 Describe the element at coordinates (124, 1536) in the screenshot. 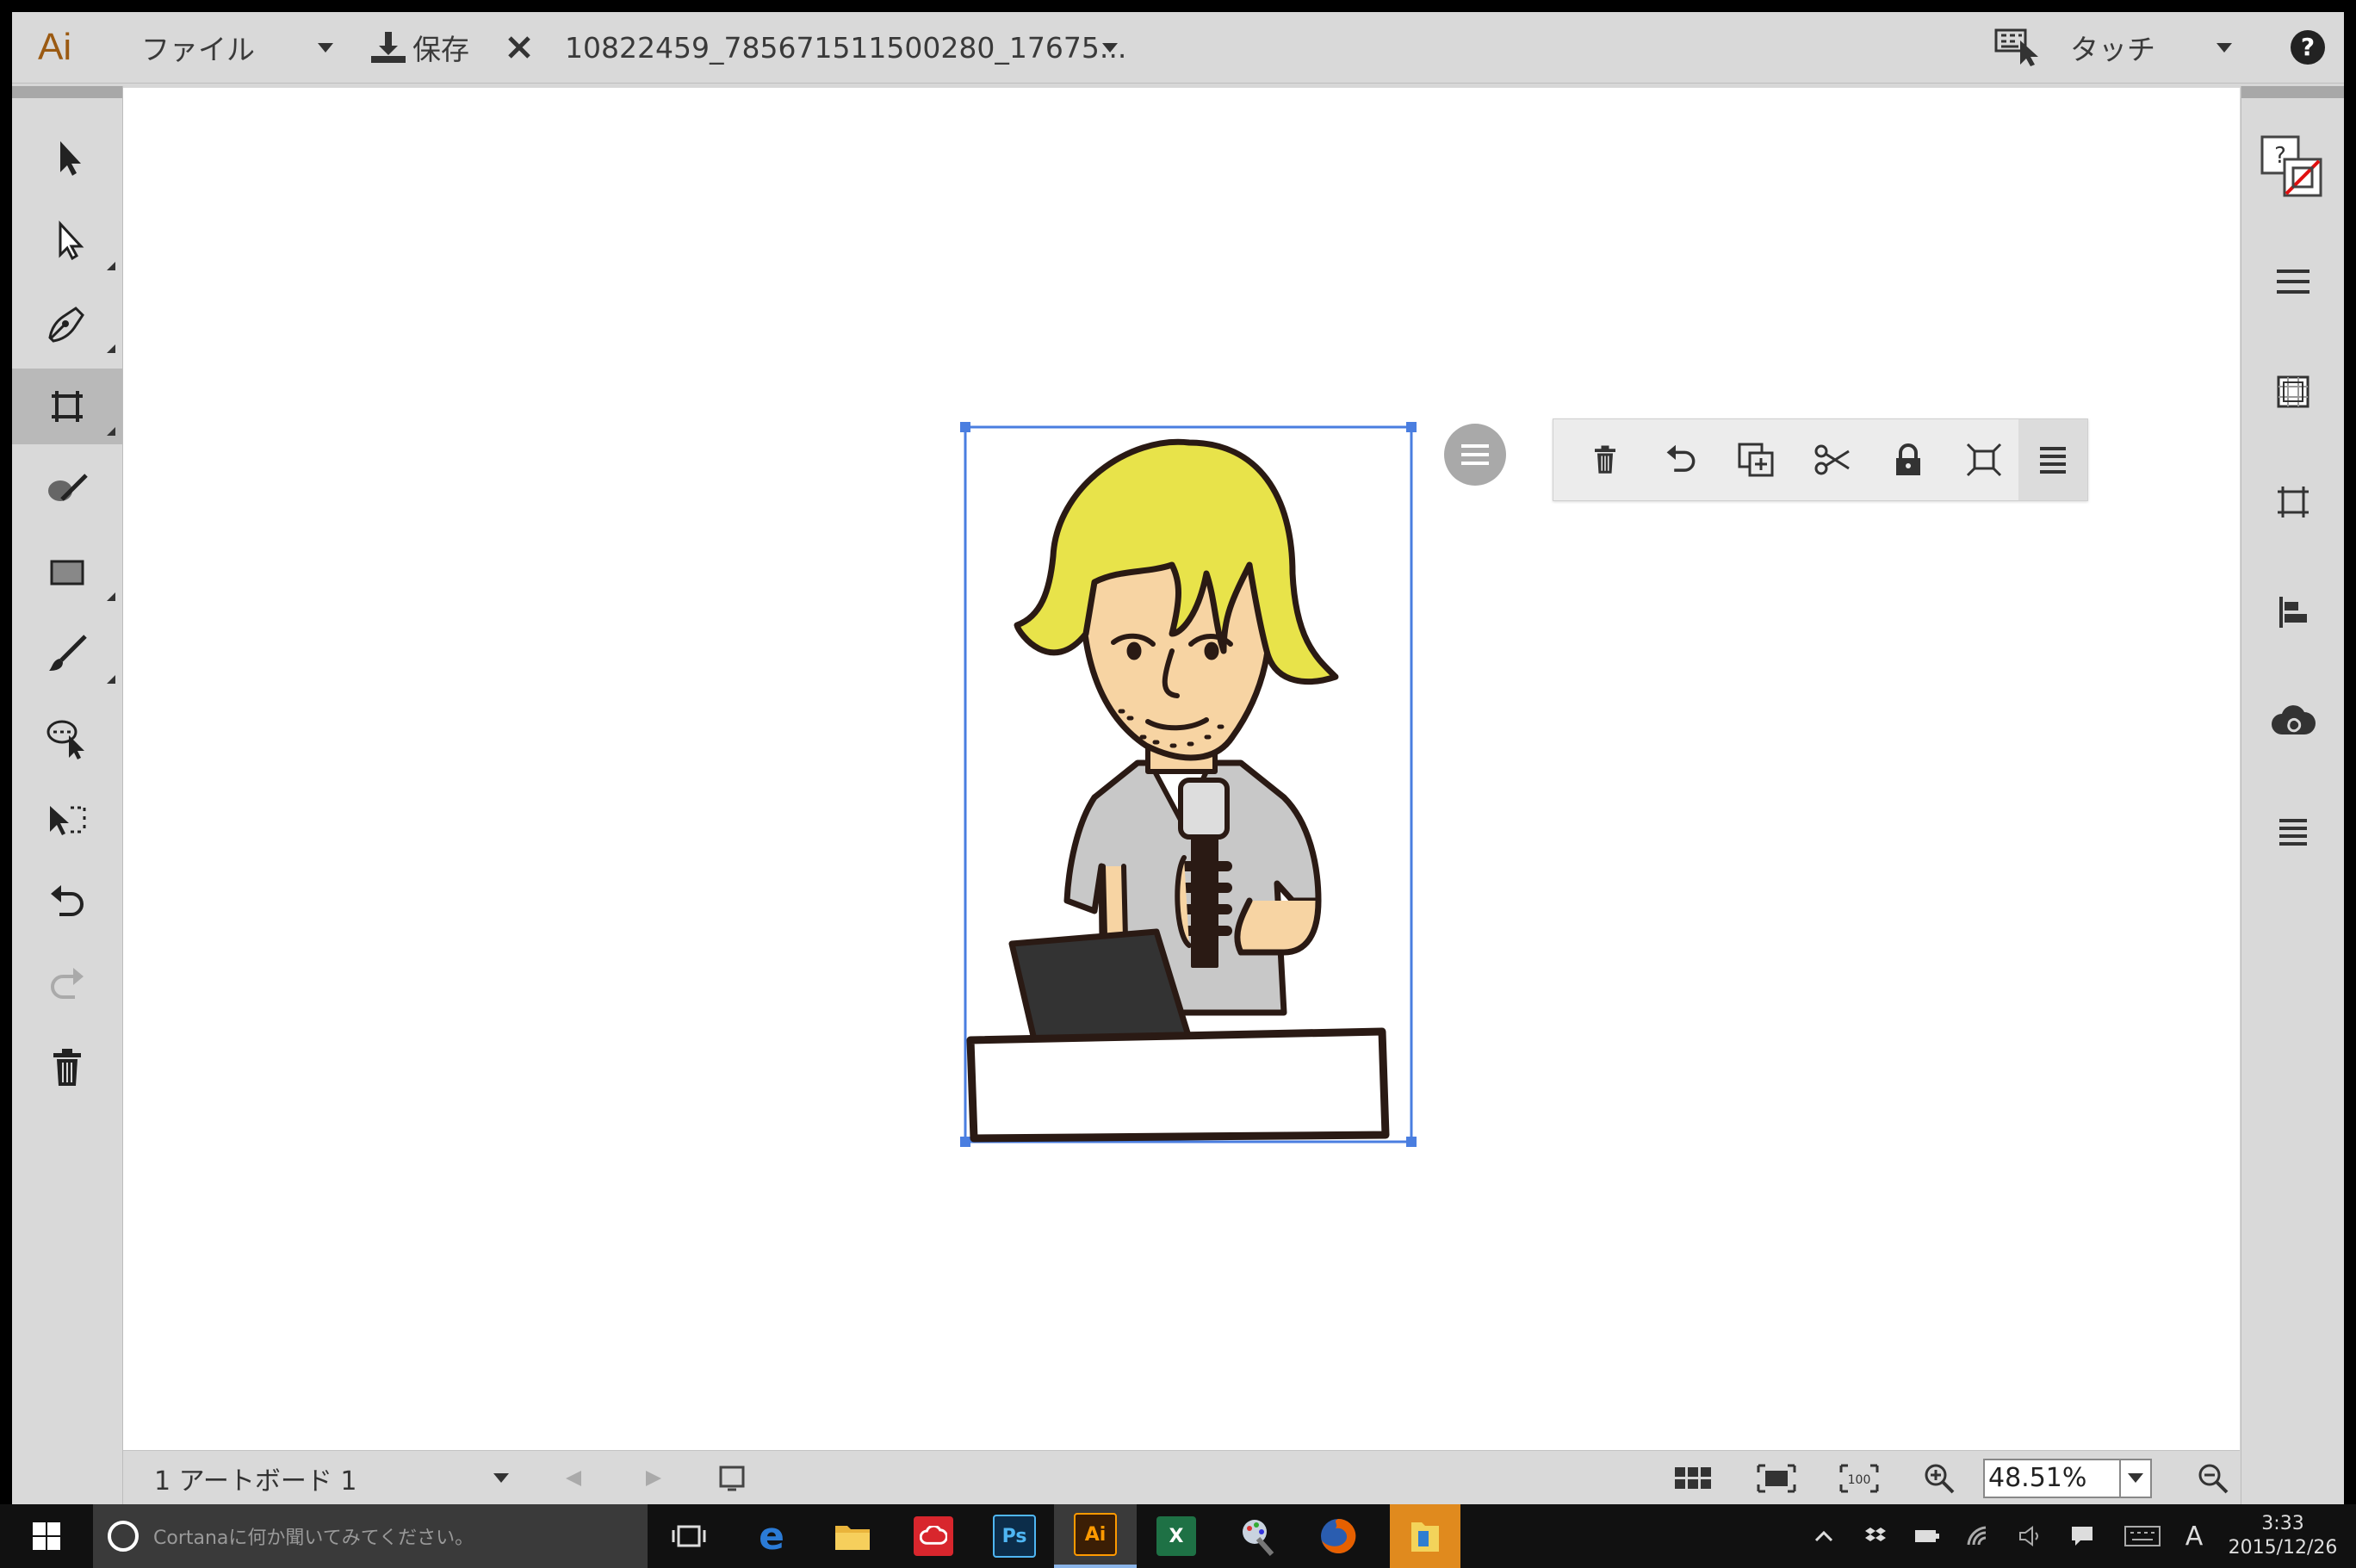

I see `cortana-circle-icon` at that location.